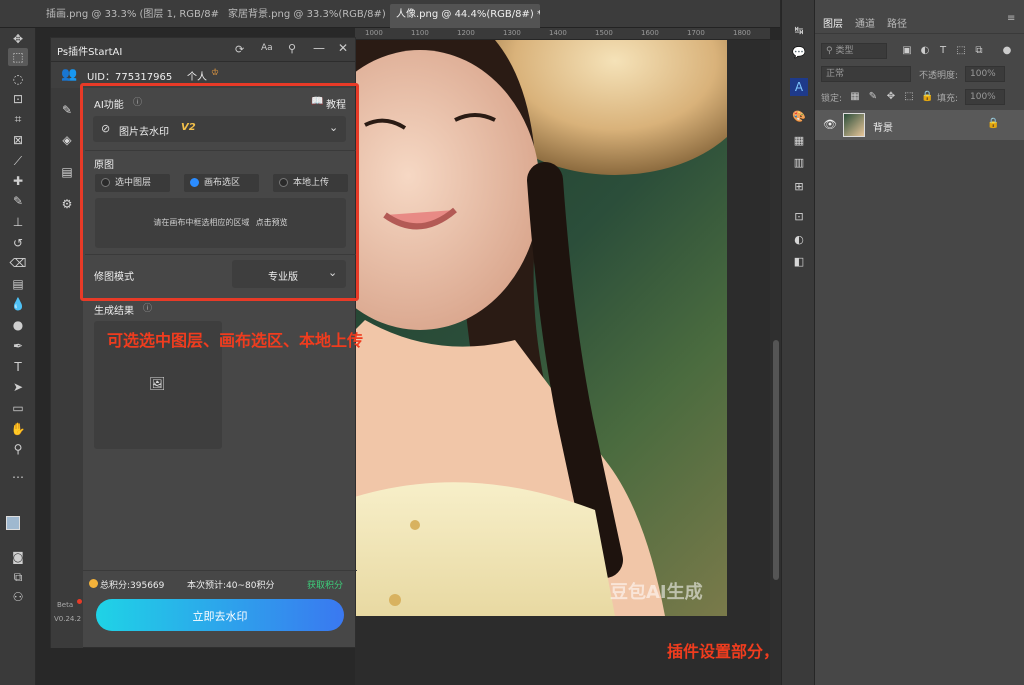 The width and height of the screenshot is (1024, 685). What do you see at coordinates (18, 201) in the screenshot?
I see `brush-tool-icon: ✎` at bounding box center [18, 201].